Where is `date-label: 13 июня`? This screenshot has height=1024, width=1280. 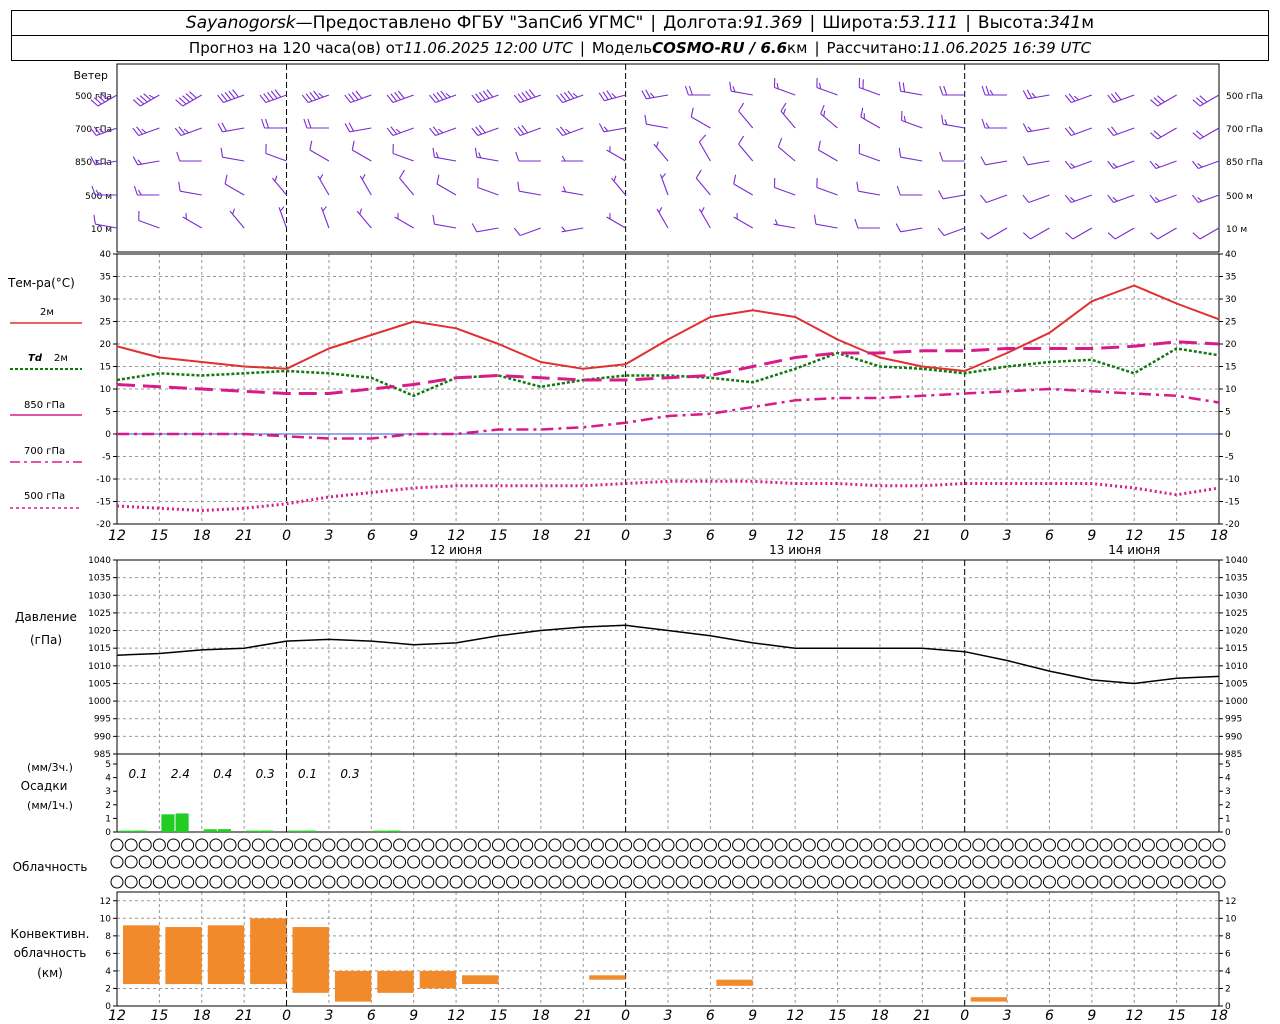
date-label: 13 июня is located at coordinates (795, 550).